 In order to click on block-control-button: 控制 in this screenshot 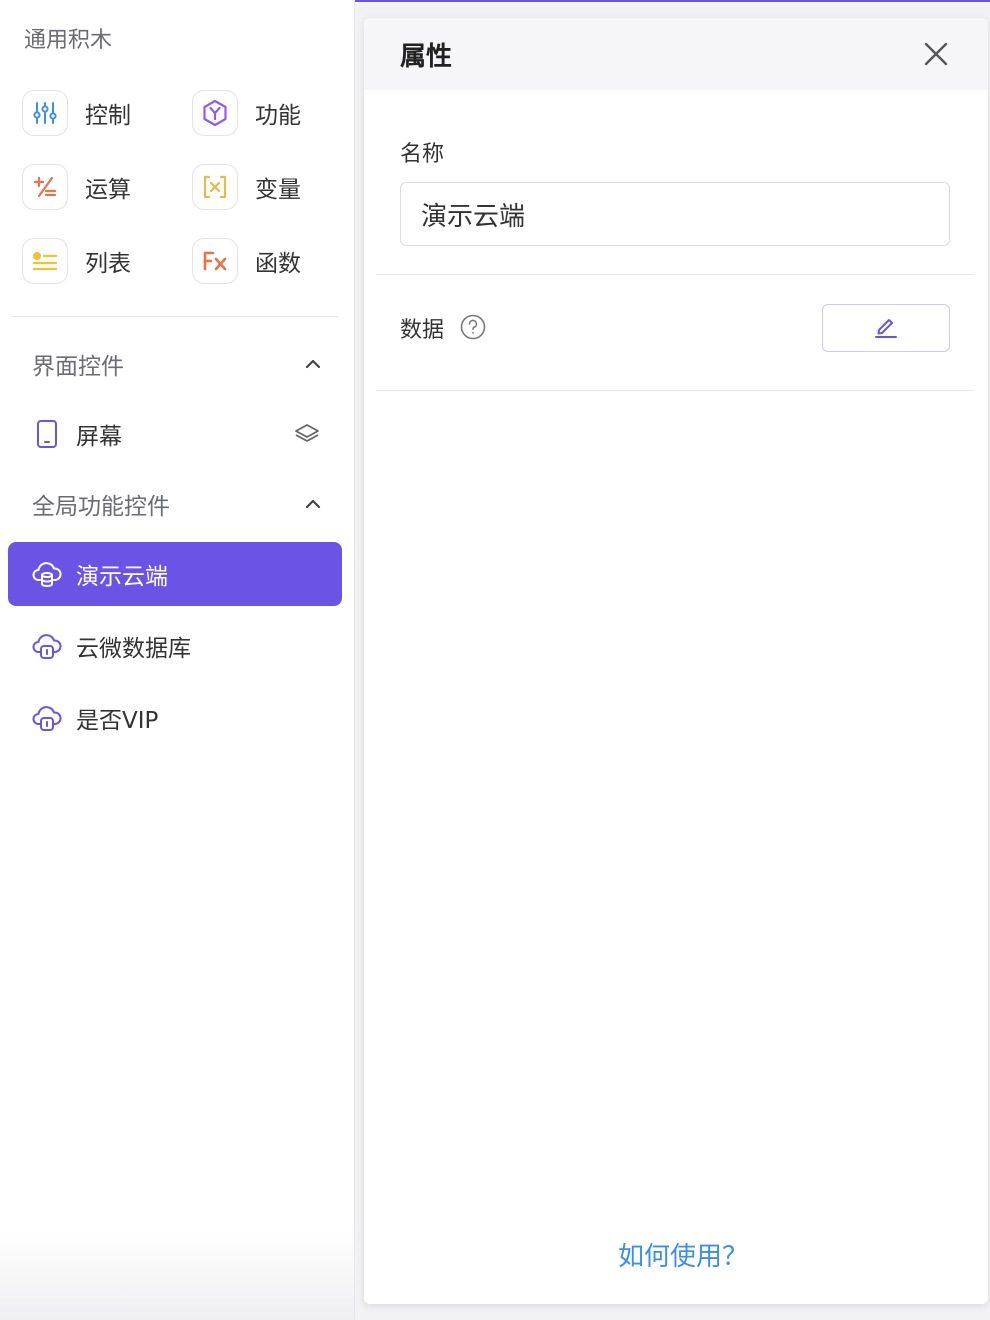, I will do `click(76, 113)`.